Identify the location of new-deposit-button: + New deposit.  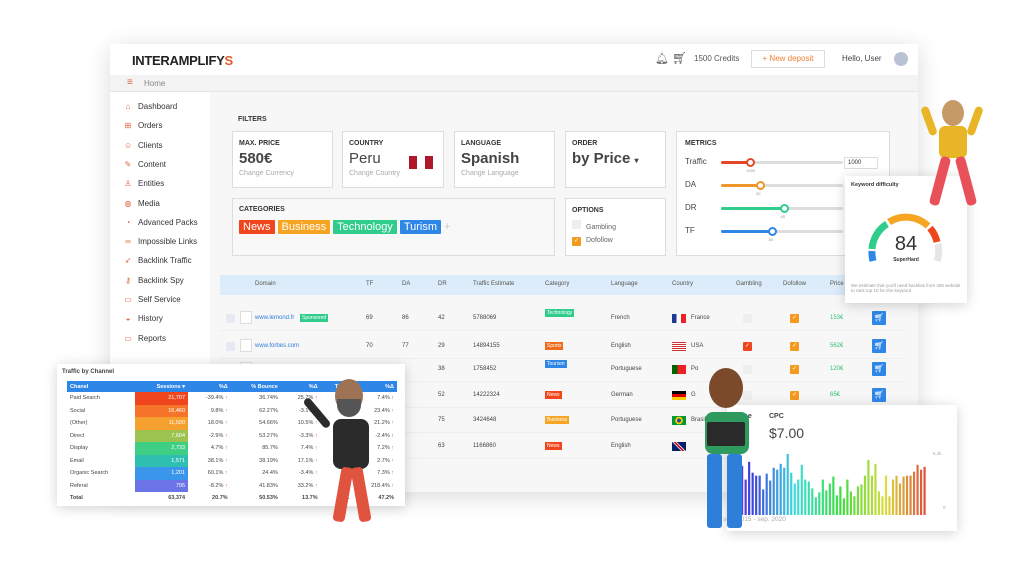
(788, 59).